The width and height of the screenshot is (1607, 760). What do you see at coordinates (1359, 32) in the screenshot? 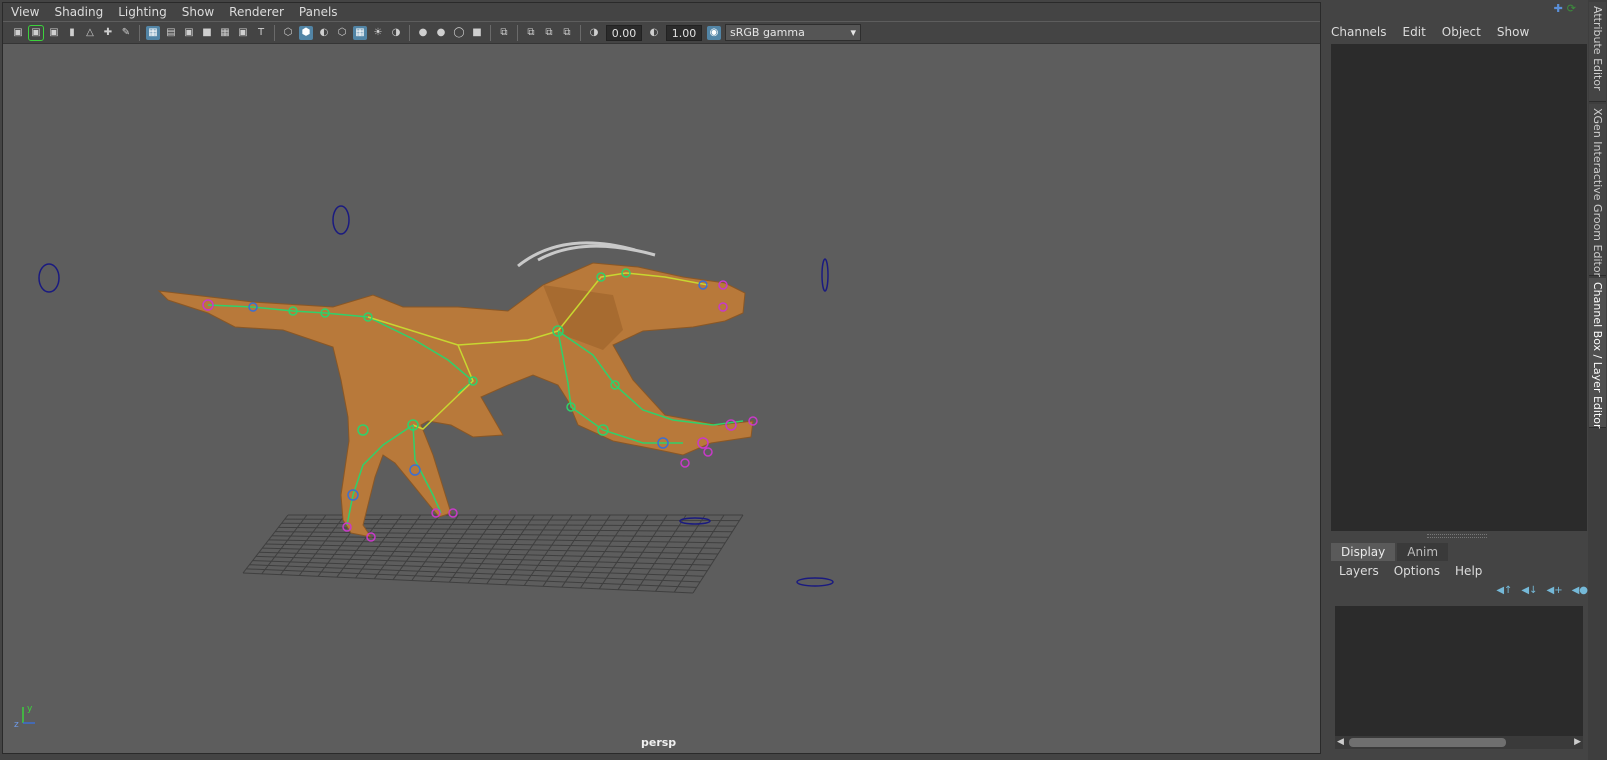
I see `menu-channels: Channels` at bounding box center [1359, 32].